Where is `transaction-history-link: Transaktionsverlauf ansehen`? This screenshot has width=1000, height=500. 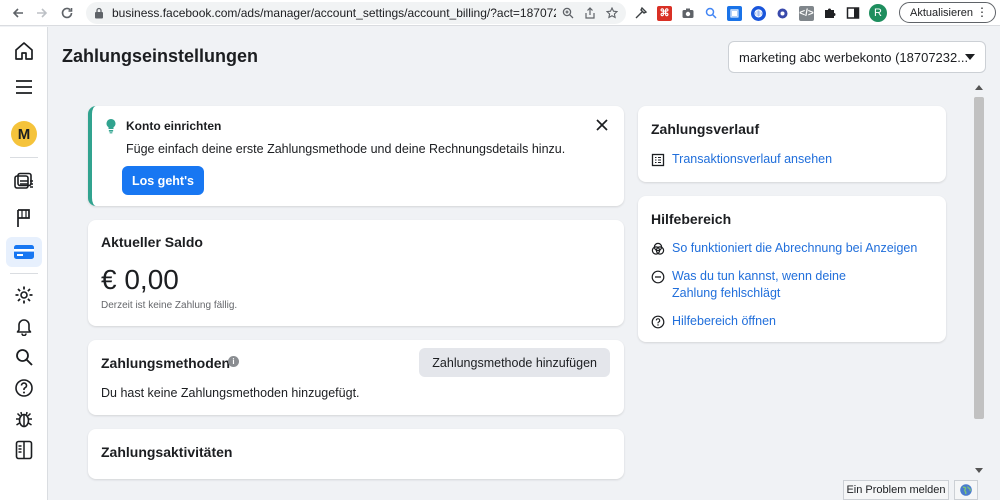 transaction-history-link: Transaktionsverlauf ansehen is located at coordinates (741, 159).